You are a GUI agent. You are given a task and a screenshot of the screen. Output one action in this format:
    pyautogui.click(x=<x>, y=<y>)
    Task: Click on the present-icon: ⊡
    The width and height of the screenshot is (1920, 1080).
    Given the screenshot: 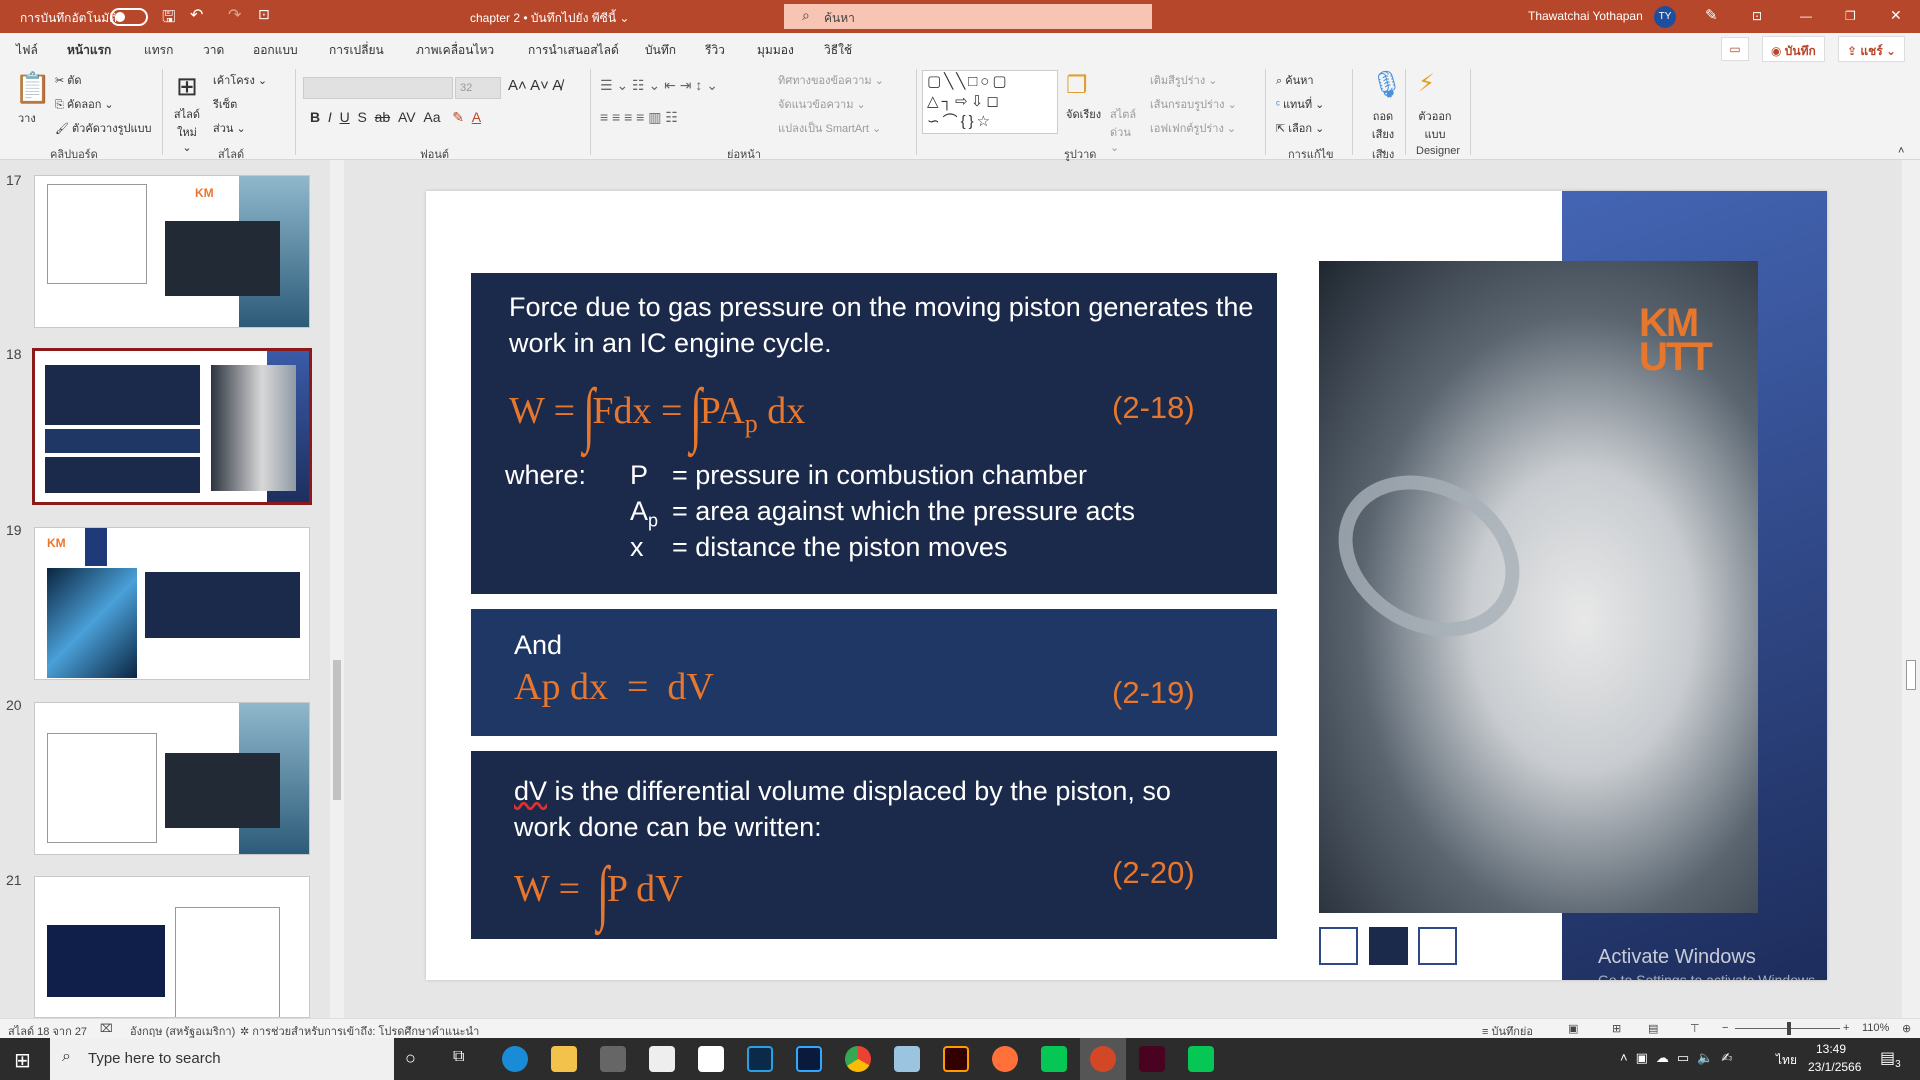 What is the action you would take?
    pyautogui.click(x=264, y=14)
    